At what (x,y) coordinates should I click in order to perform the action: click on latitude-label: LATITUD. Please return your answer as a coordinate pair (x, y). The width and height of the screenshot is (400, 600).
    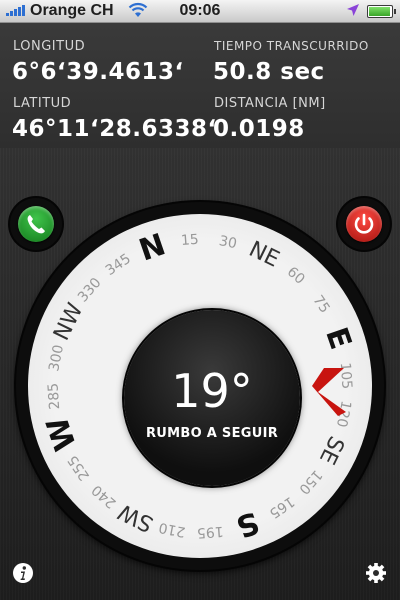
    Looking at the image, I should click on (42, 103).